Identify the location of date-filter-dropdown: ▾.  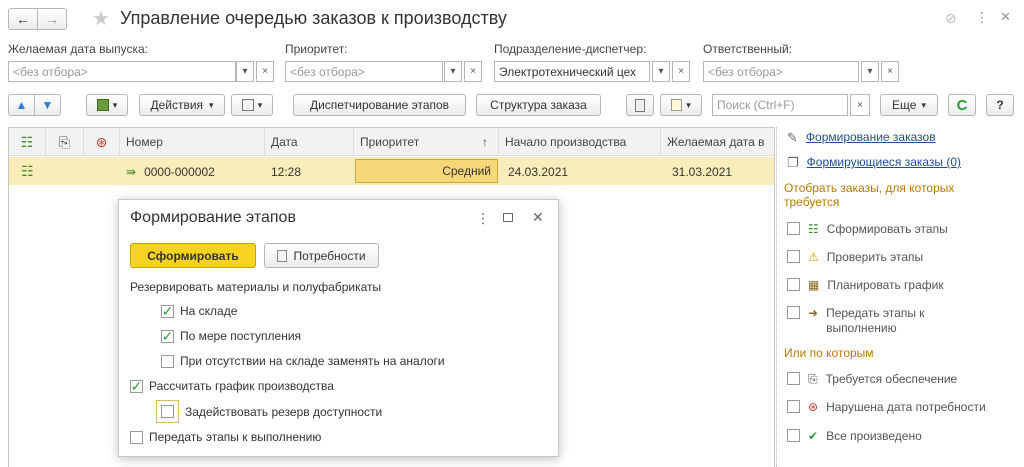
(245, 71).